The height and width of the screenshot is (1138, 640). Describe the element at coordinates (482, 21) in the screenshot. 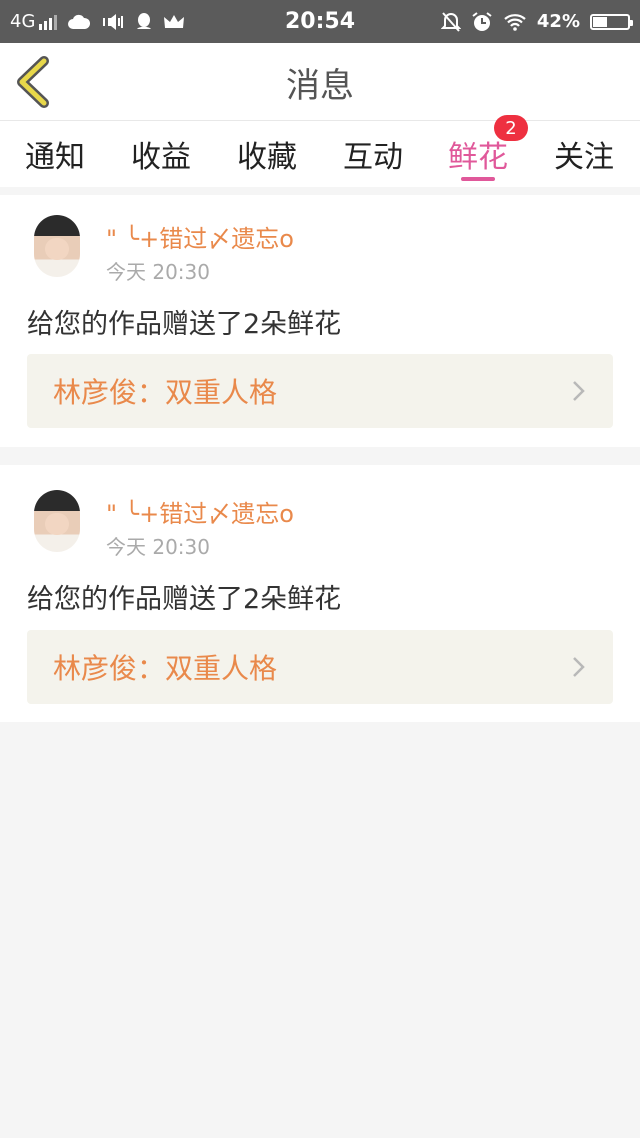

I see `alarm-icon` at that location.